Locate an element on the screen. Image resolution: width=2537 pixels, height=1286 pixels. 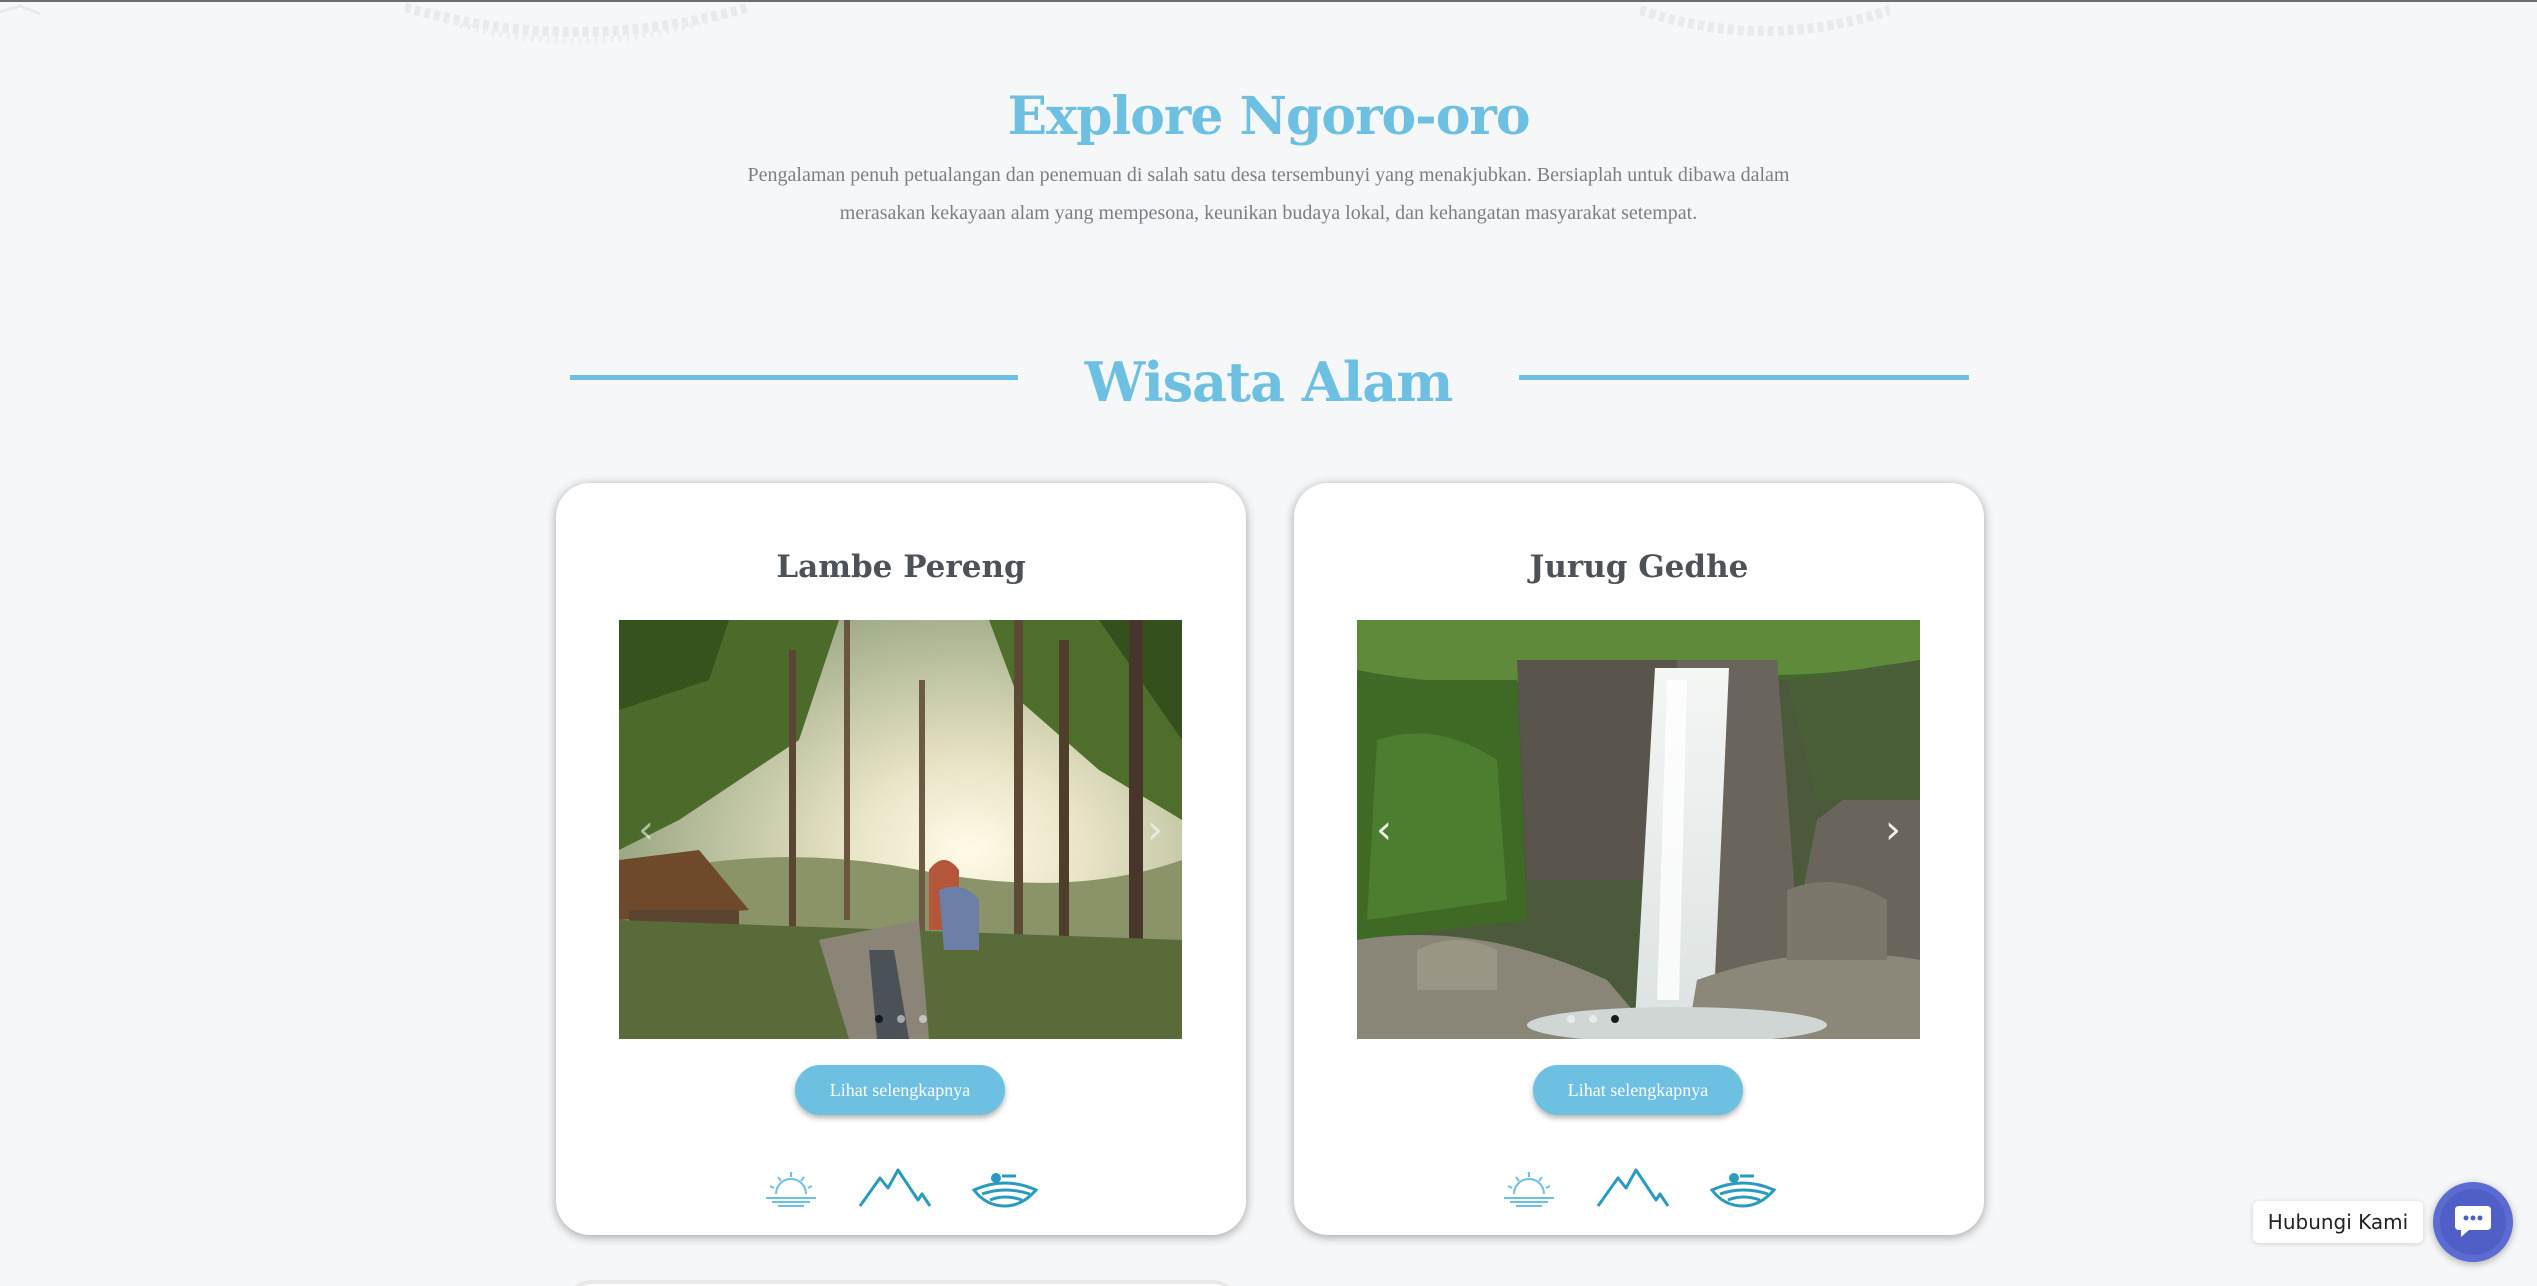
forest-viewpoint-photo is located at coordinates (900, 829).